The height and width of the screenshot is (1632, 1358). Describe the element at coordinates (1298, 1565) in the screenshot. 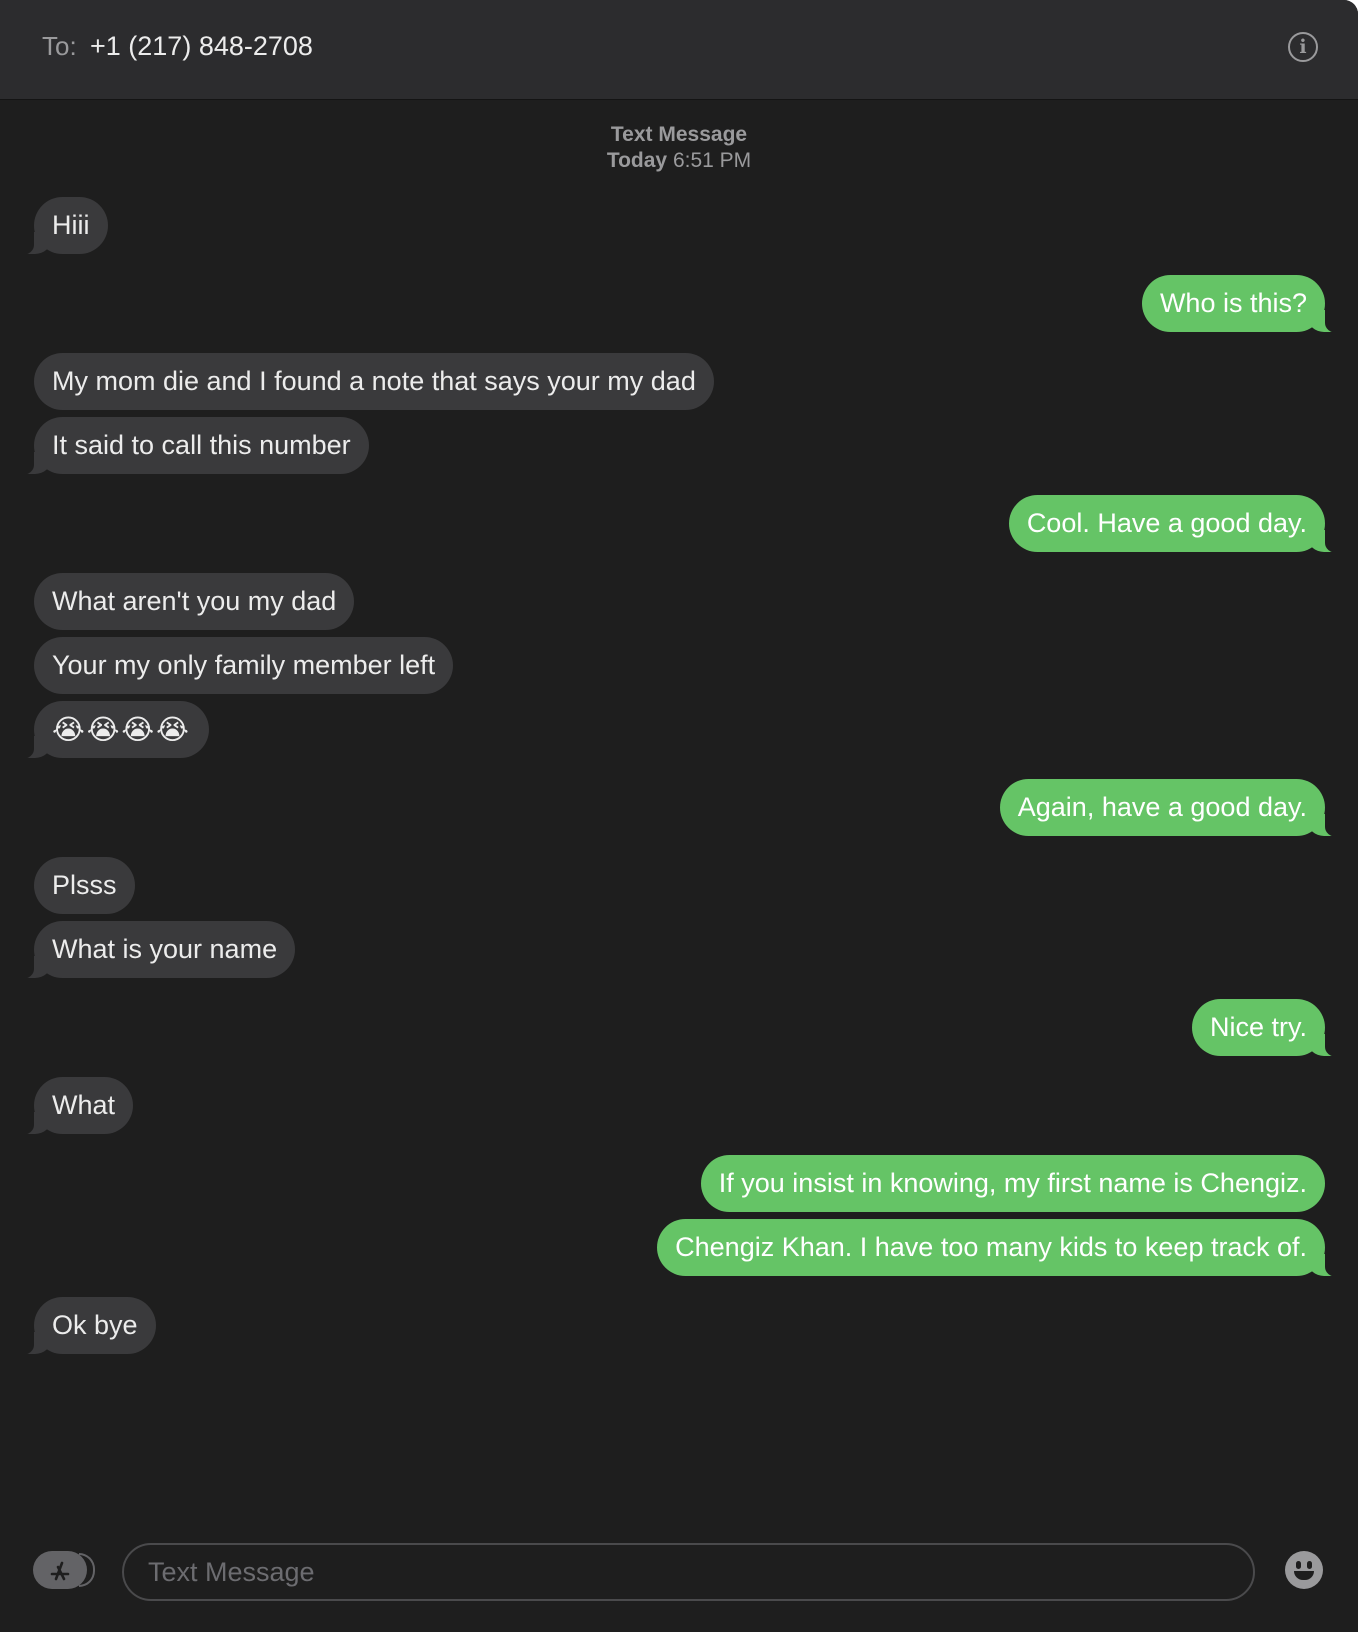

I see `emoji-eye-left` at that location.